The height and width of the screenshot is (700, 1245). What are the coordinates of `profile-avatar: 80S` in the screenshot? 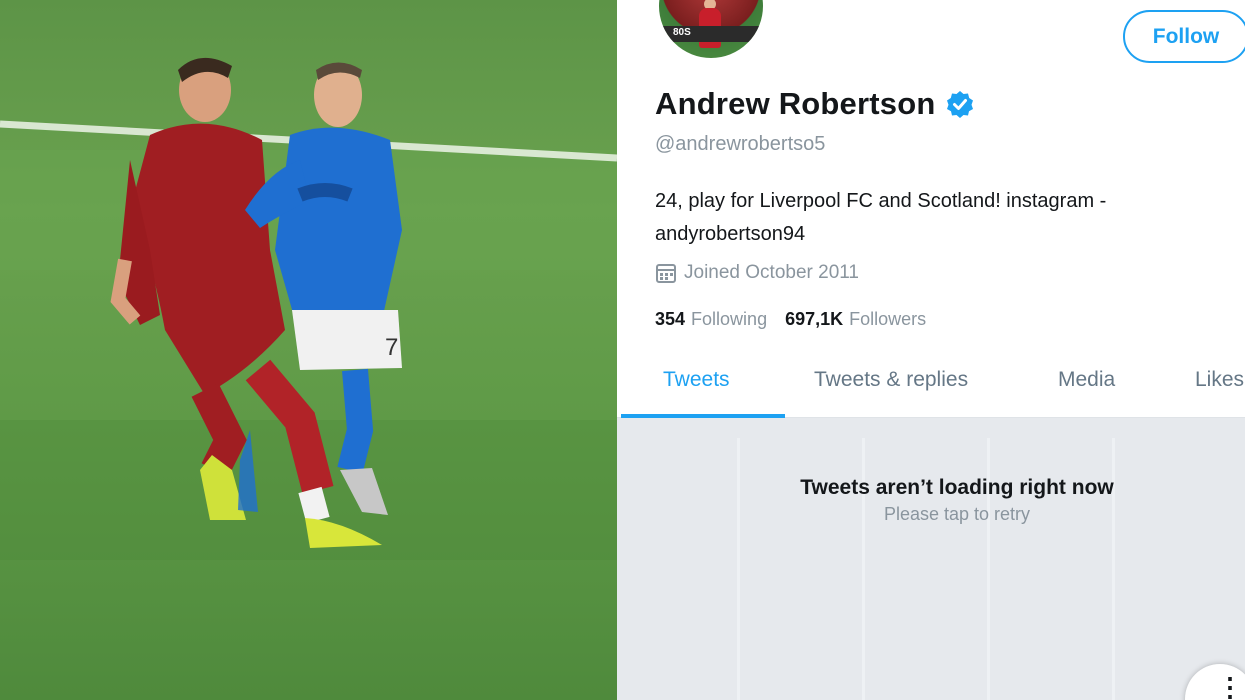 It's located at (711, 31).